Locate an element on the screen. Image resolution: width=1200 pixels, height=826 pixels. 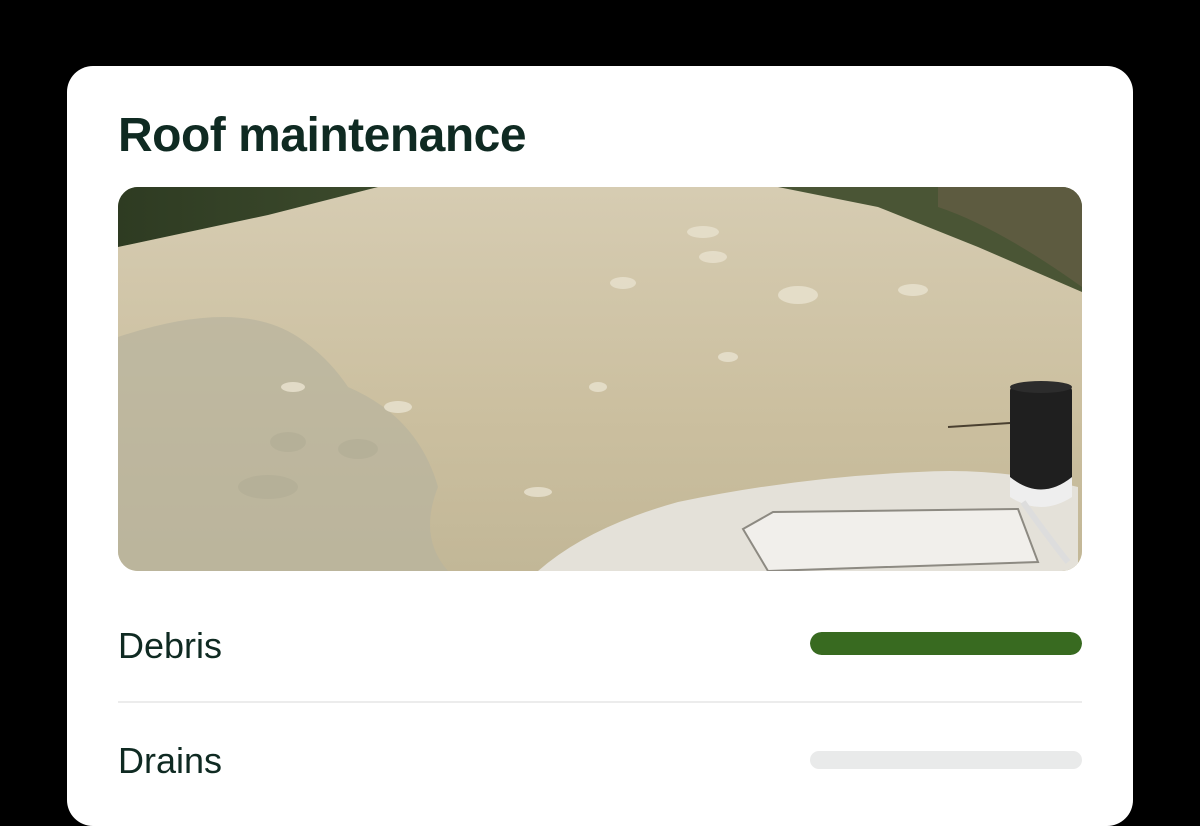
checklist-item-debris: Debris is located at coordinates (600, 644).